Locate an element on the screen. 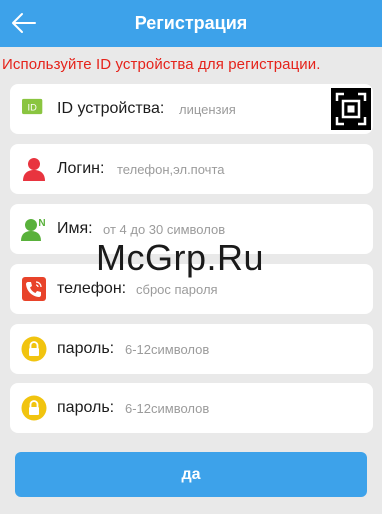 The height and width of the screenshot is (514, 382). password-label: пароль: is located at coordinates (86, 348).